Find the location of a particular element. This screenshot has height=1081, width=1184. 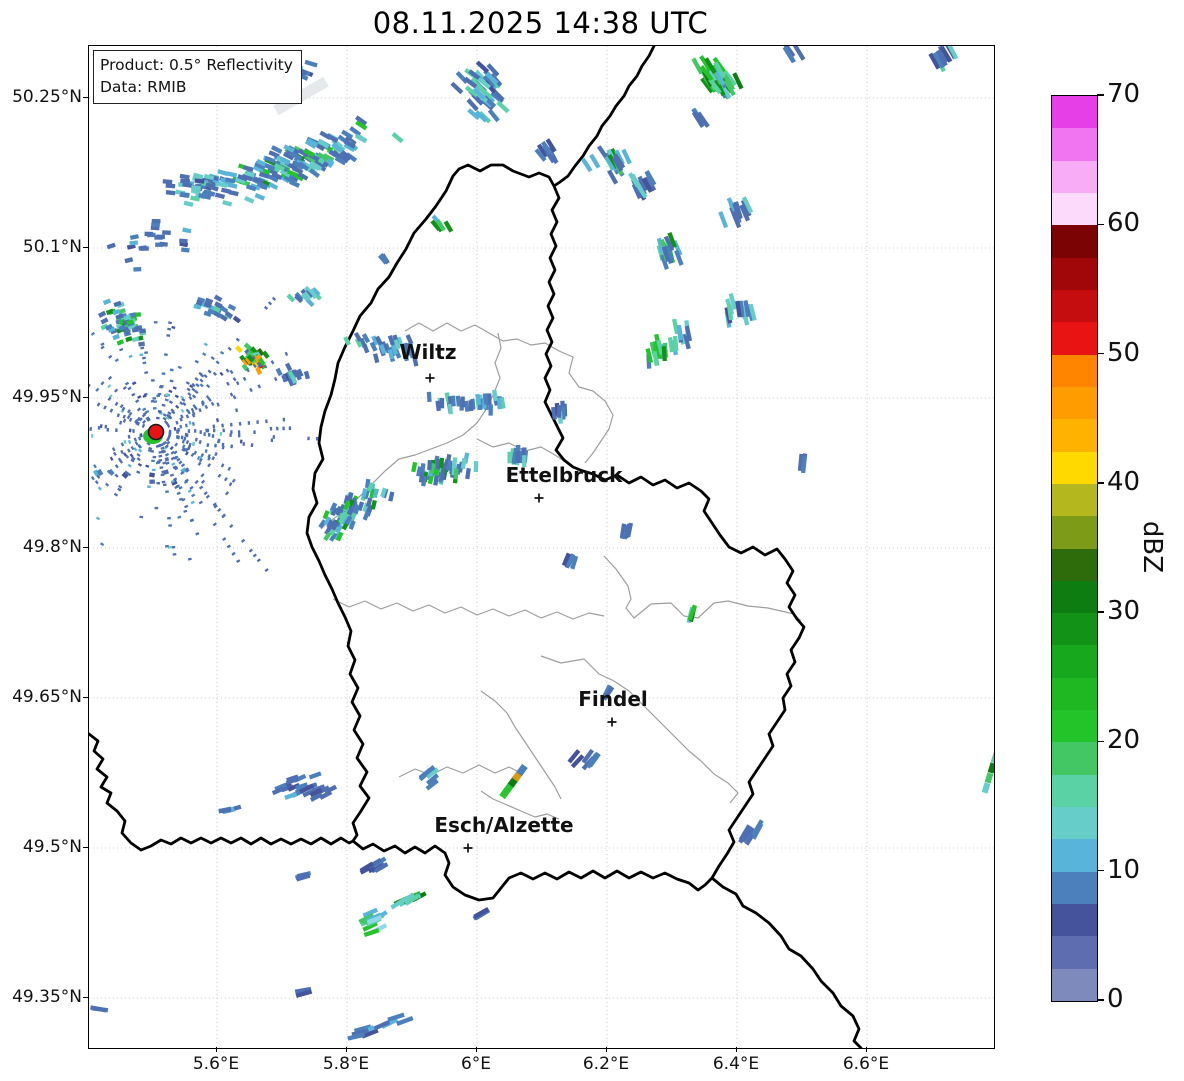

colorbar-tick-label: 0 is located at coordinates (1115, 999).